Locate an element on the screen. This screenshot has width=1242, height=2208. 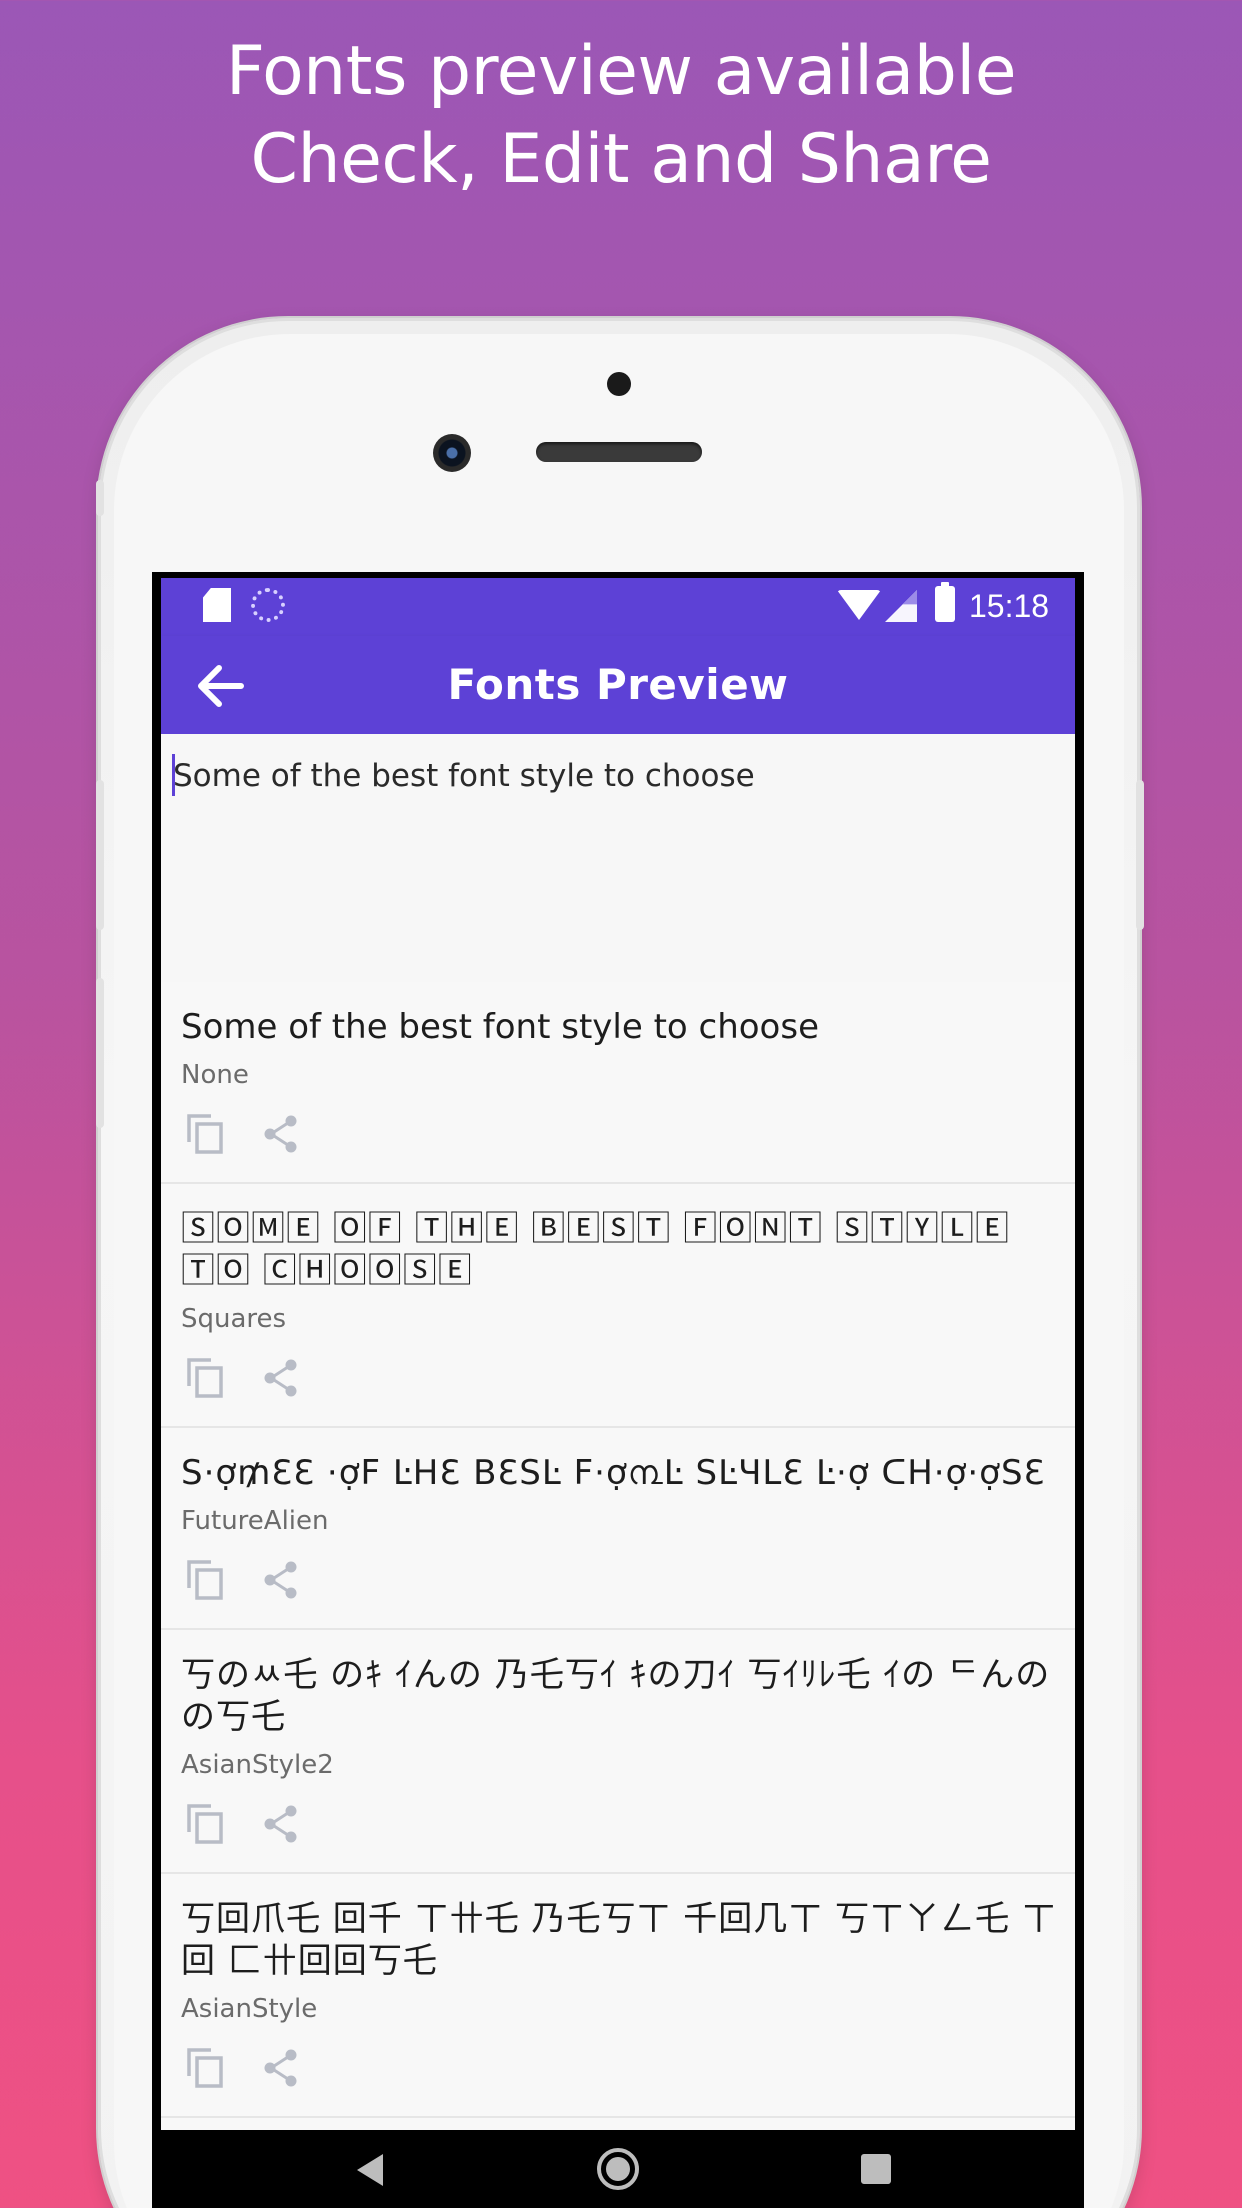
font-name: AsianStyle2 is located at coordinates (257, 1765).